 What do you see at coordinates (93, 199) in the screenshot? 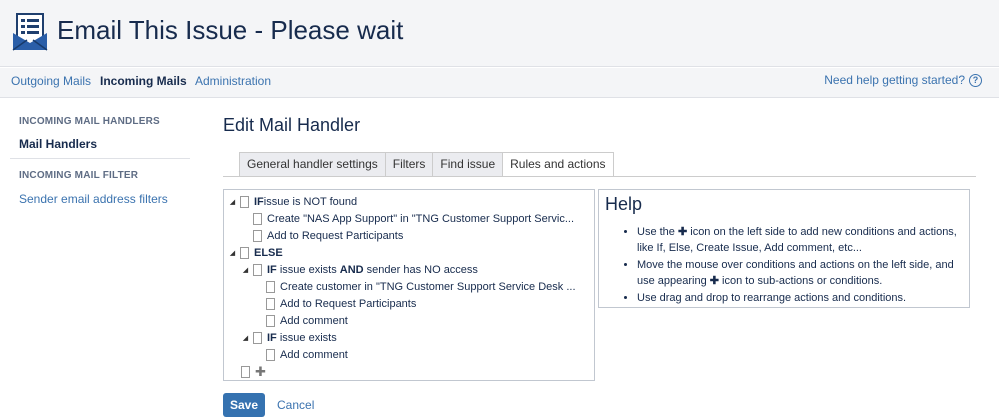
I see `sidebar-item-sender-filters: Sender email address filters` at bounding box center [93, 199].